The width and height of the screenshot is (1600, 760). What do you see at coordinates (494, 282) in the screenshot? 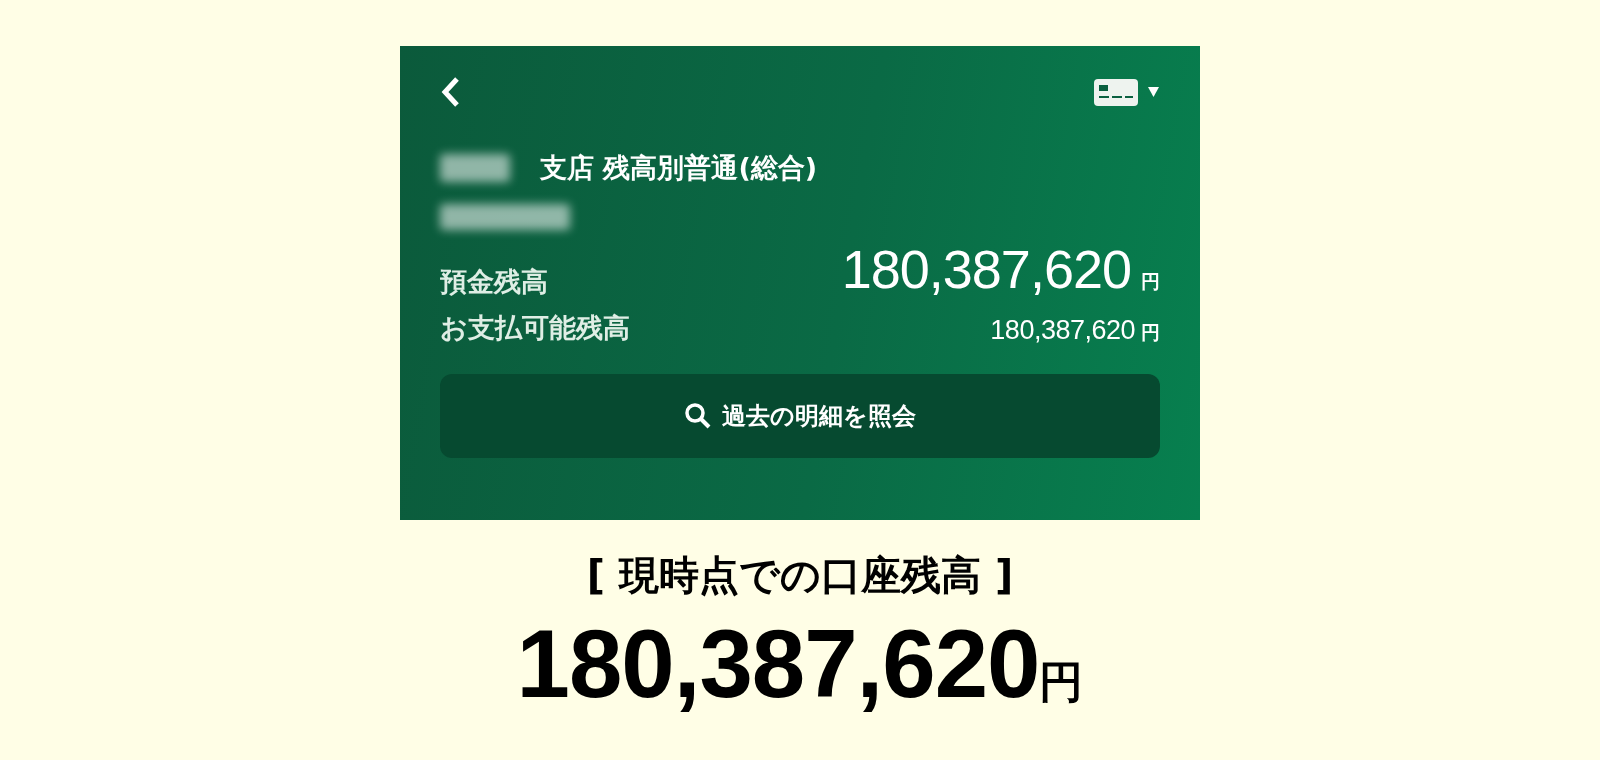
I see `balance-label: 預金残高` at bounding box center [494, 282].